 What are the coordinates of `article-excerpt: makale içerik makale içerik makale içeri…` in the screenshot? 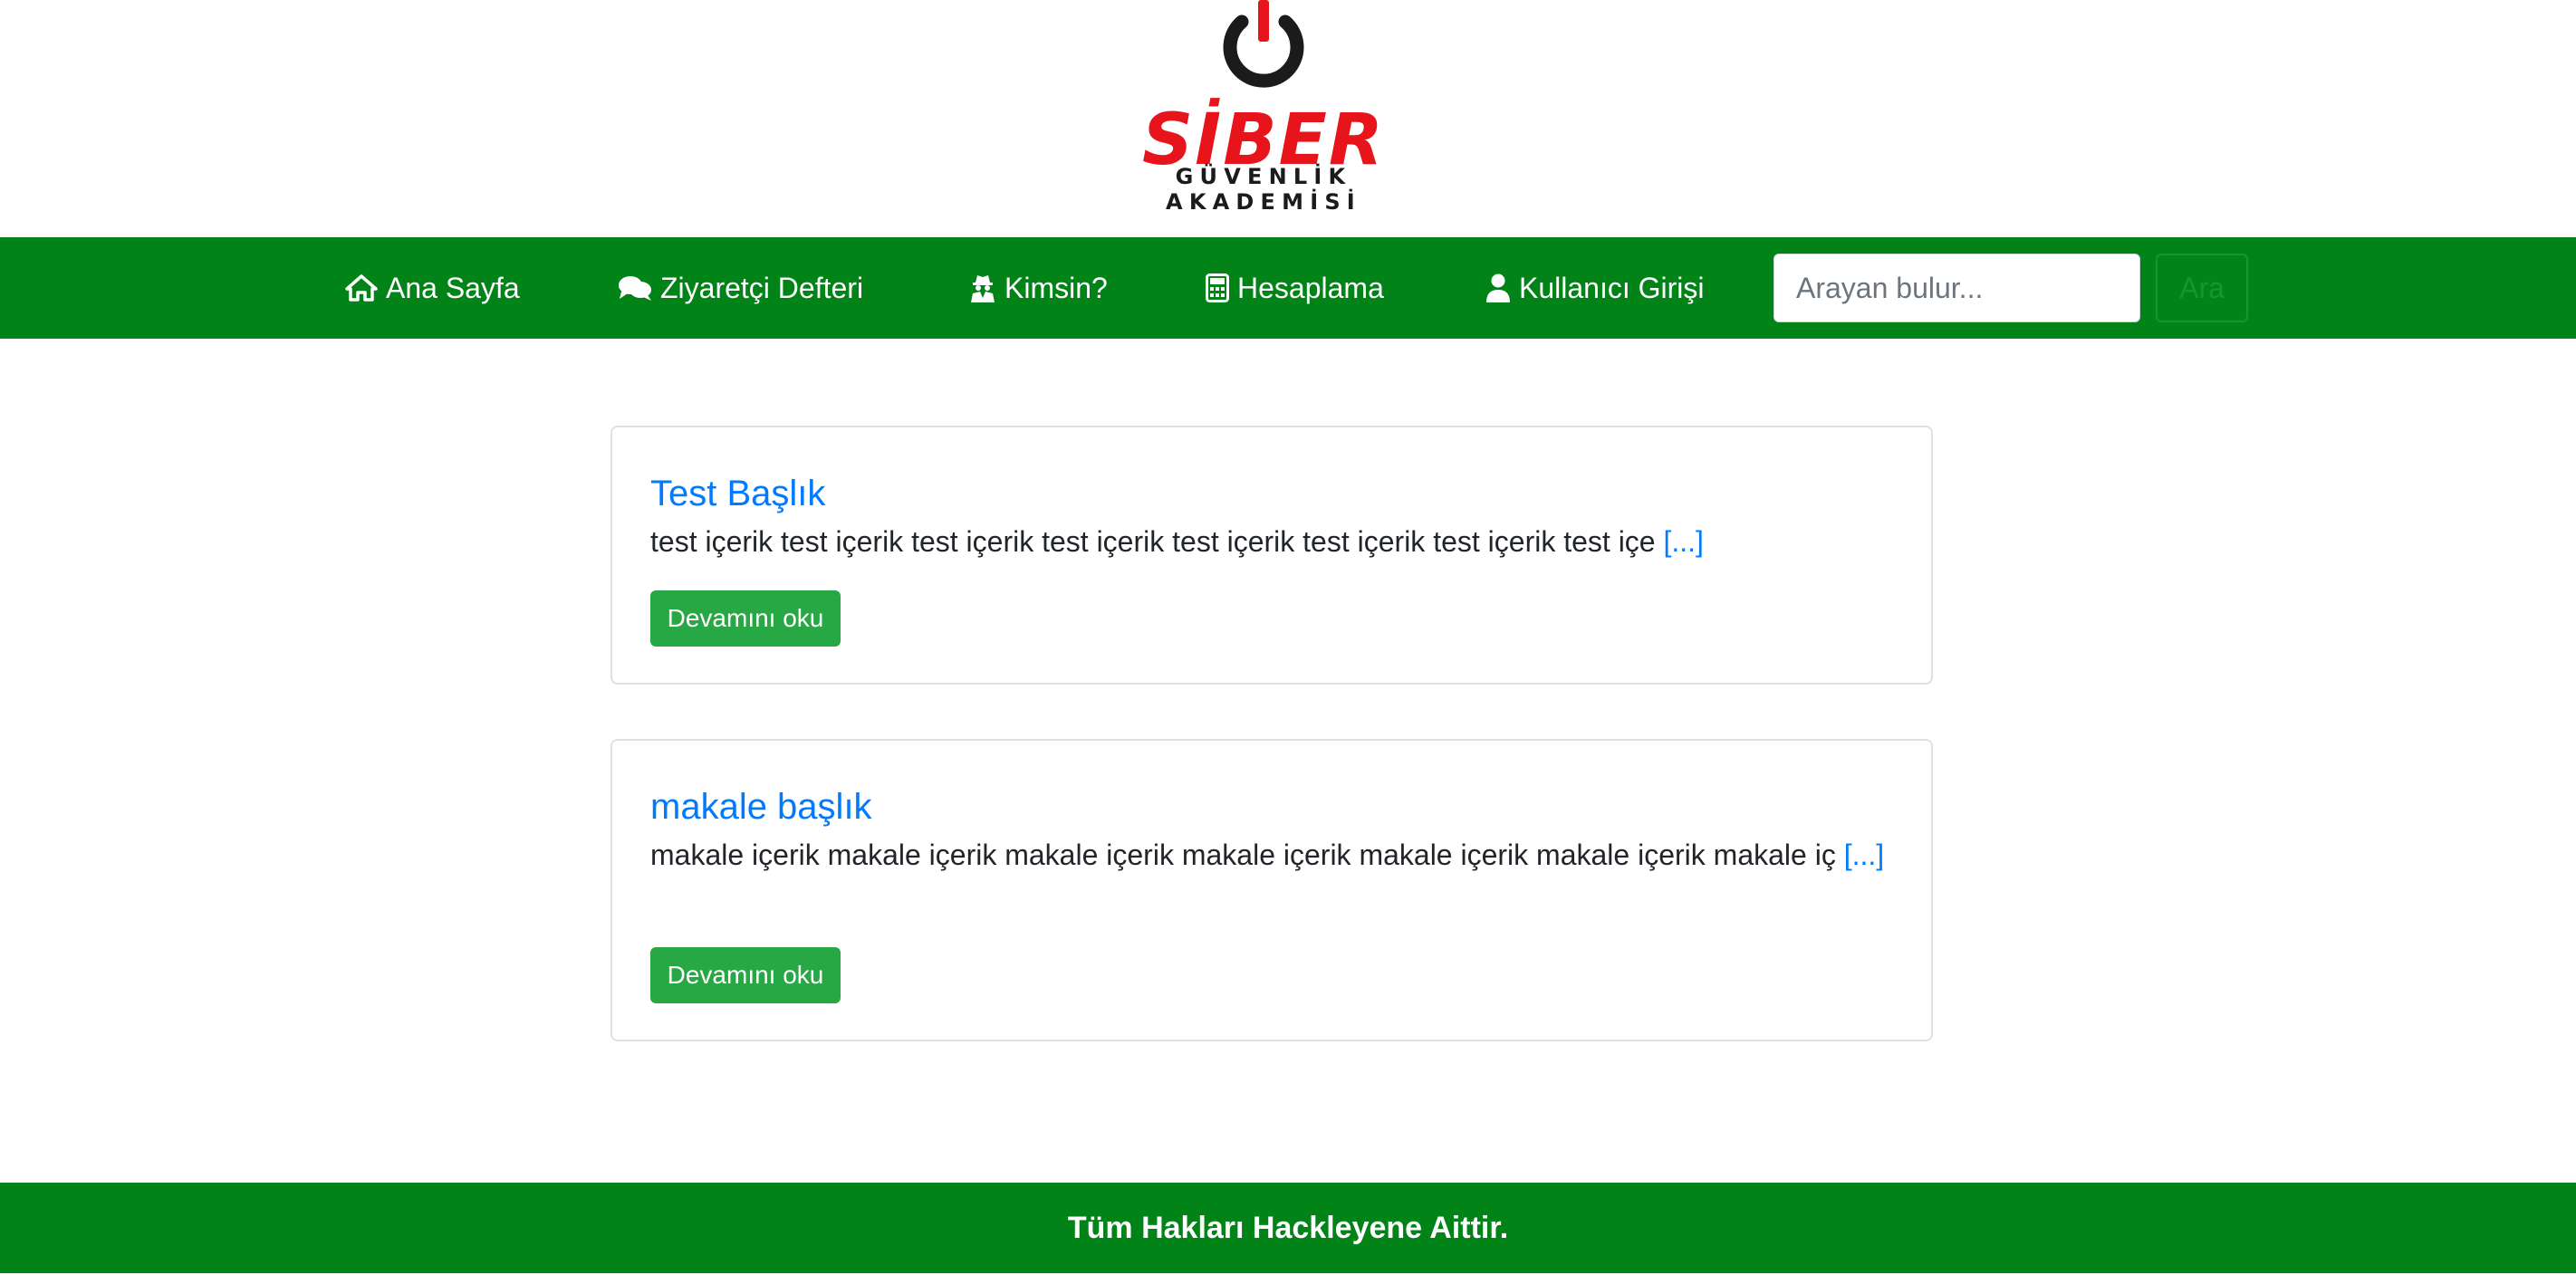 It's located at (1275, 855).